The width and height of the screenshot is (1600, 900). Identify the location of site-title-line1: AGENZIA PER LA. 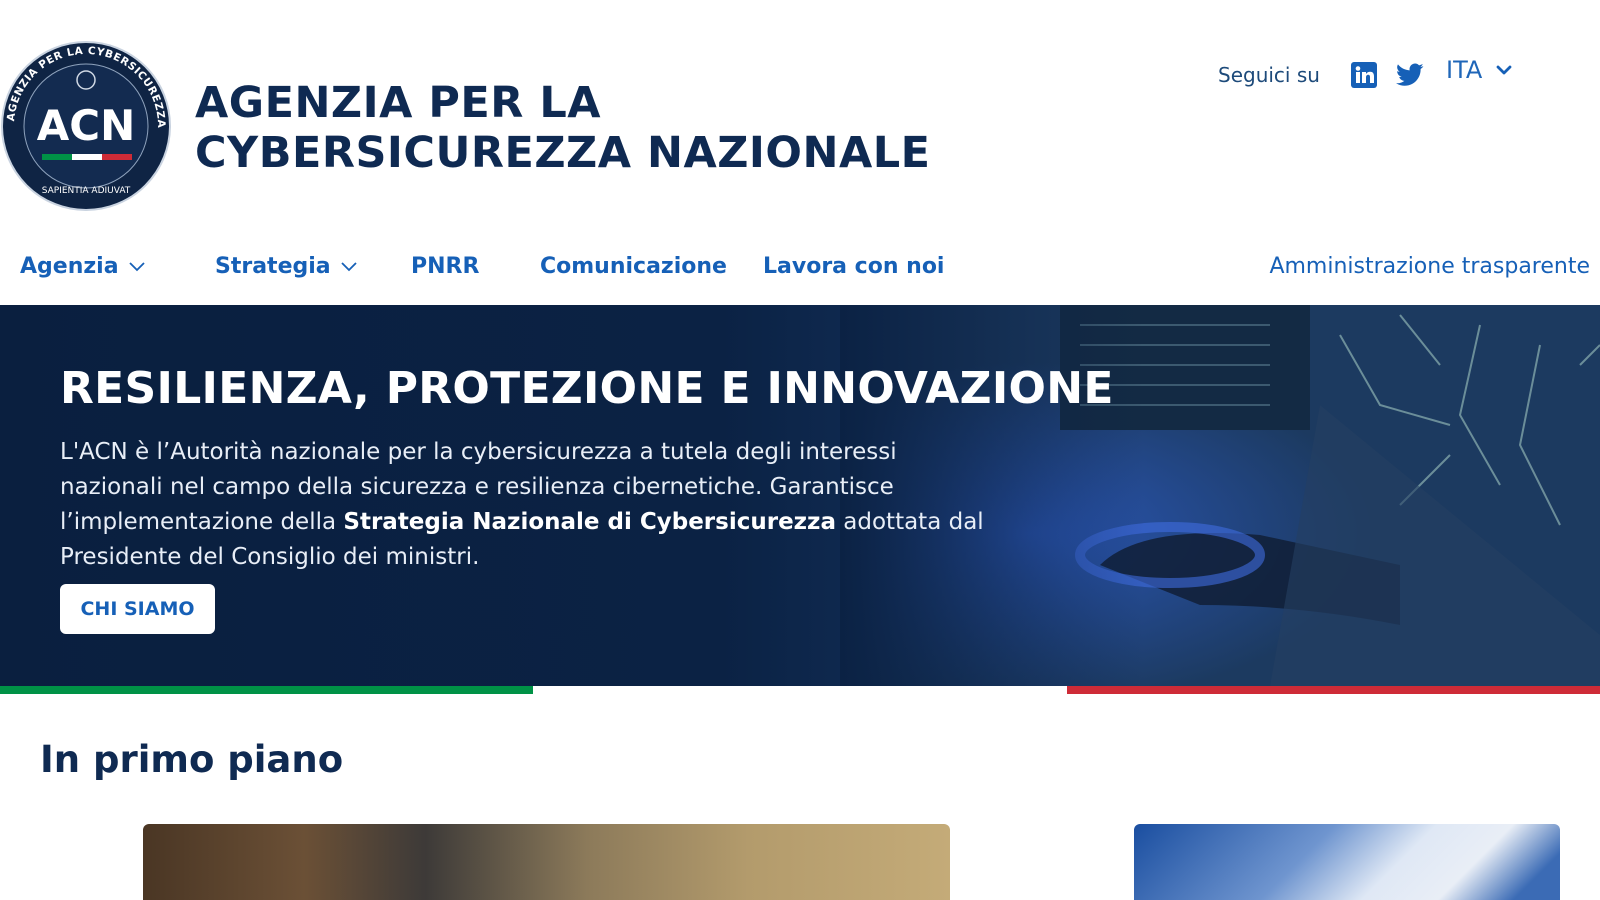
(398, 103).